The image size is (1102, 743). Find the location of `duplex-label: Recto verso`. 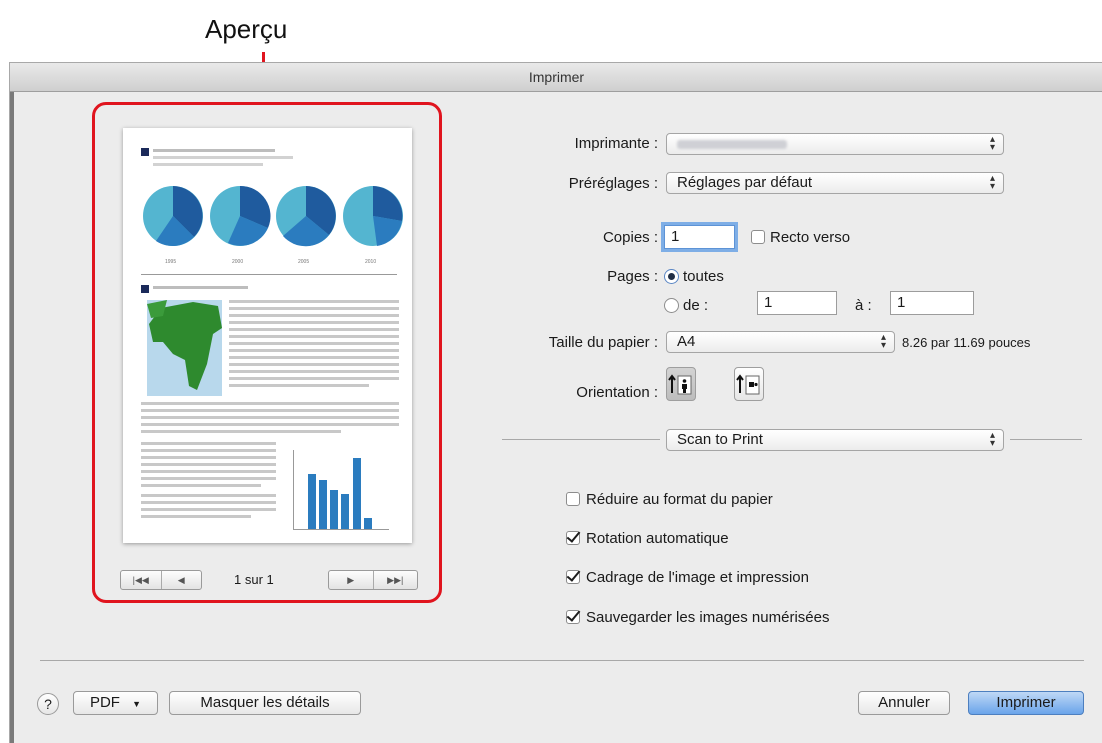

duplex-label: Recto verso is located at coordinates (810, 237).